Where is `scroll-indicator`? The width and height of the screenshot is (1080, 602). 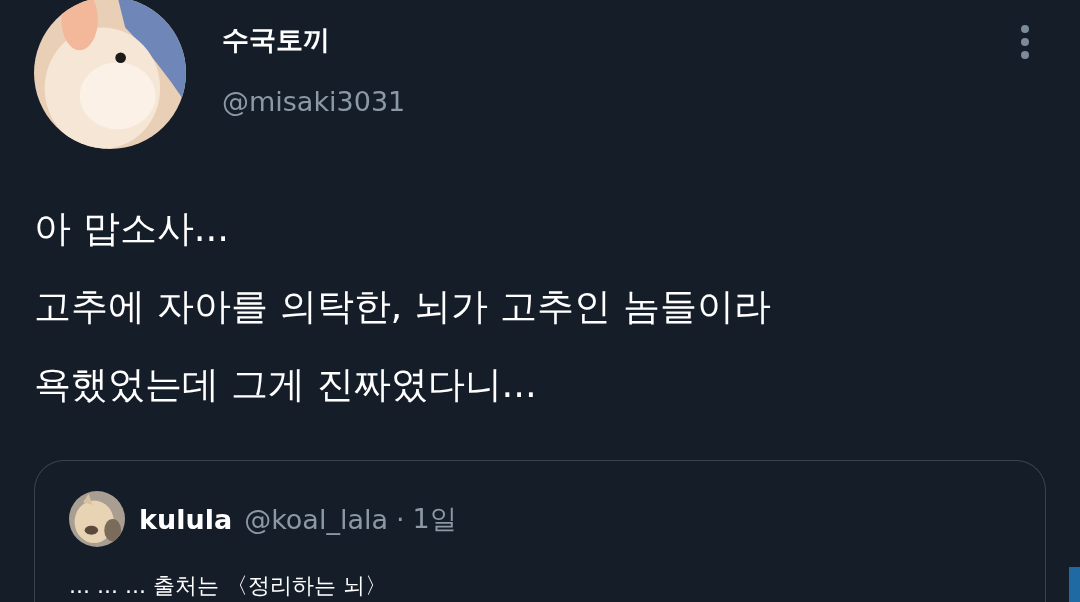 scroll-indicator is located at coordinates (1074, 584).